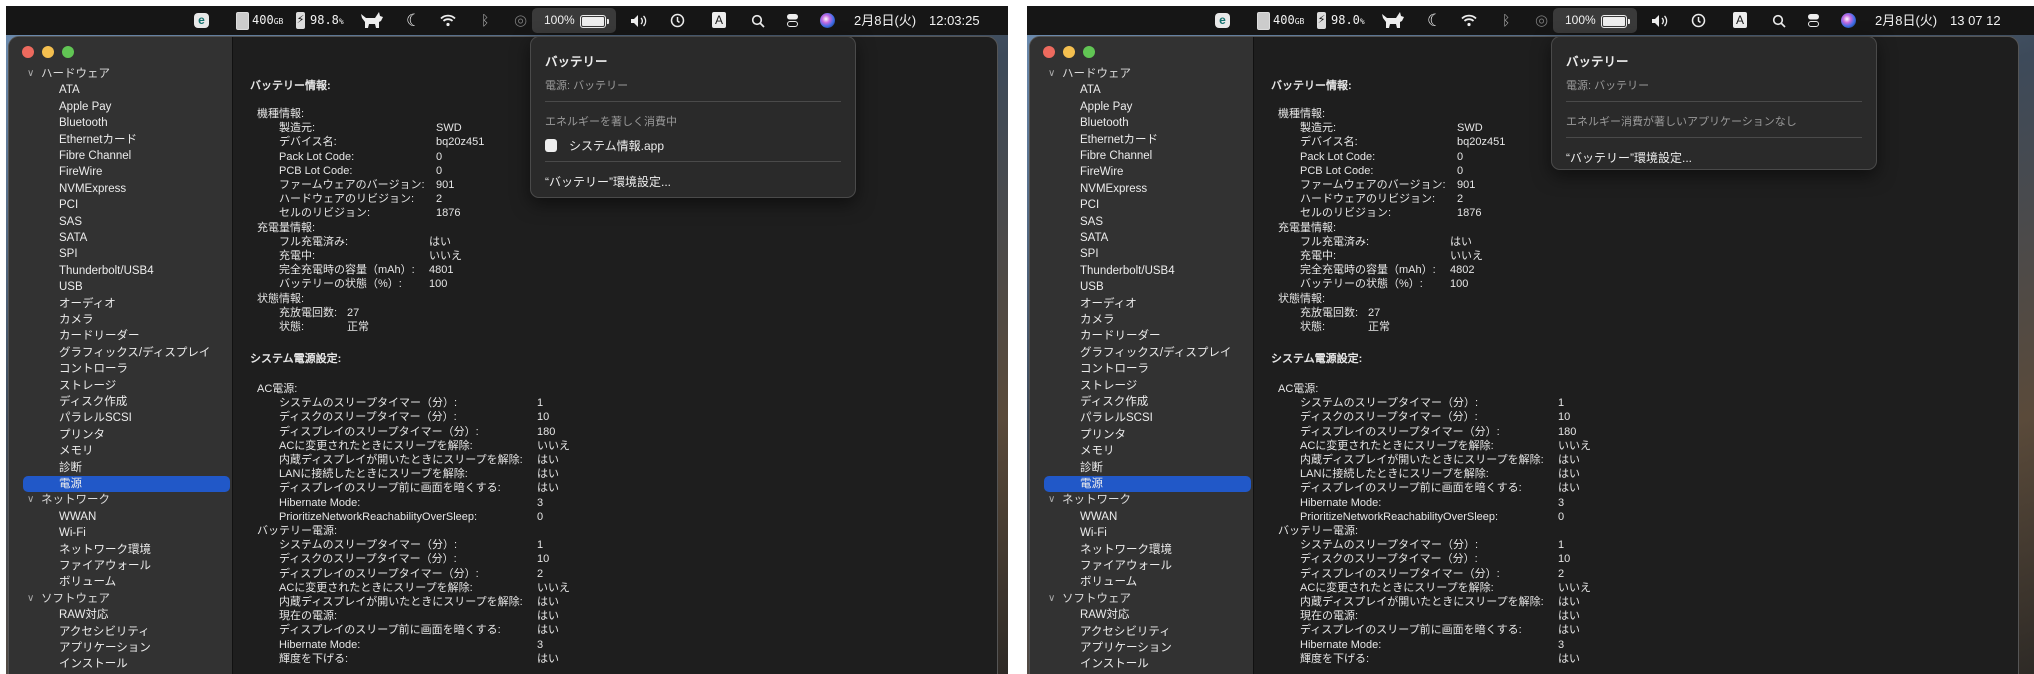 Image resolution: width=2034 pixels, height=674 pixels. What do you see at coordinates (1348, 20) in the screenshot?
I see `cpu-readout: 98.0%` at bounding box center [1348, 20].